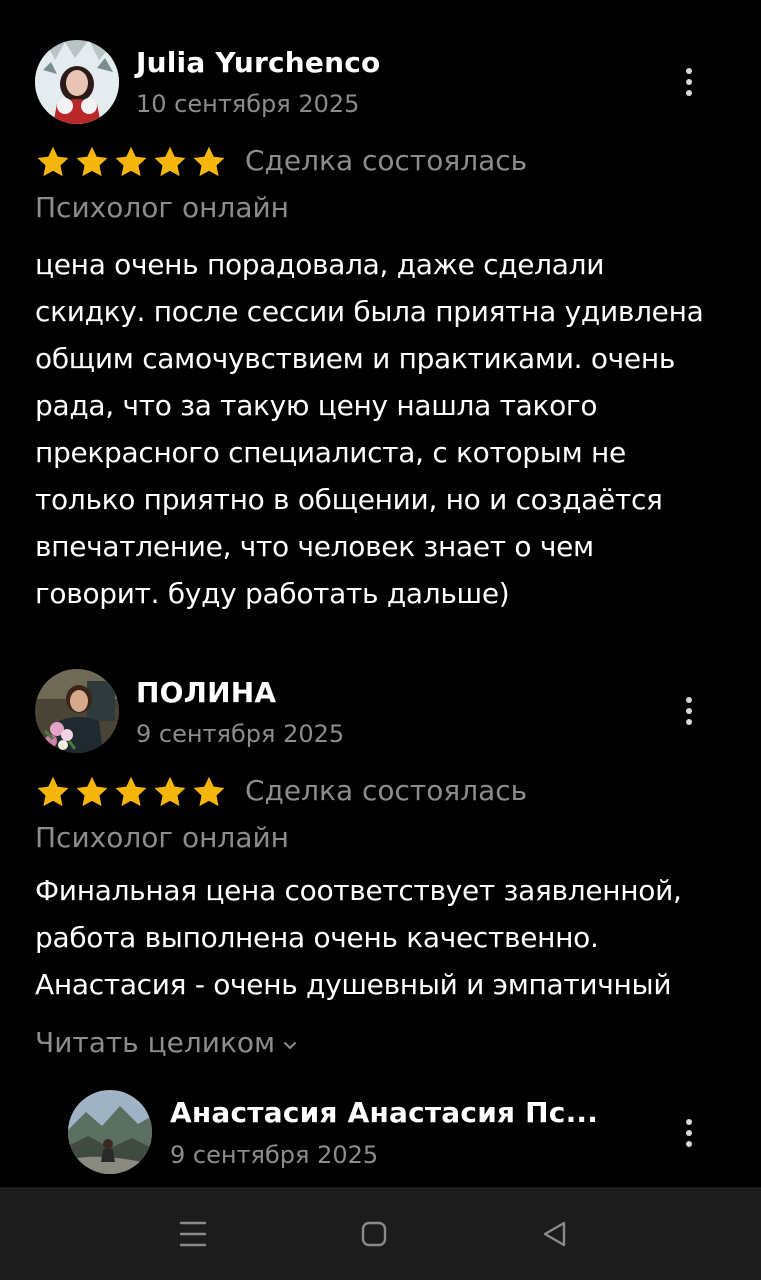  I want to click on home-button, so click(374, 1234).